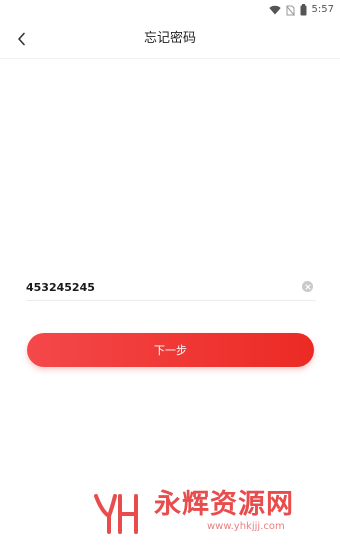 The height and width of the screenshot is (550, 340). Describe the element at coordinates (224, 504) in the screenshot. I see `watermark-title: 永辉资源网` at that location.